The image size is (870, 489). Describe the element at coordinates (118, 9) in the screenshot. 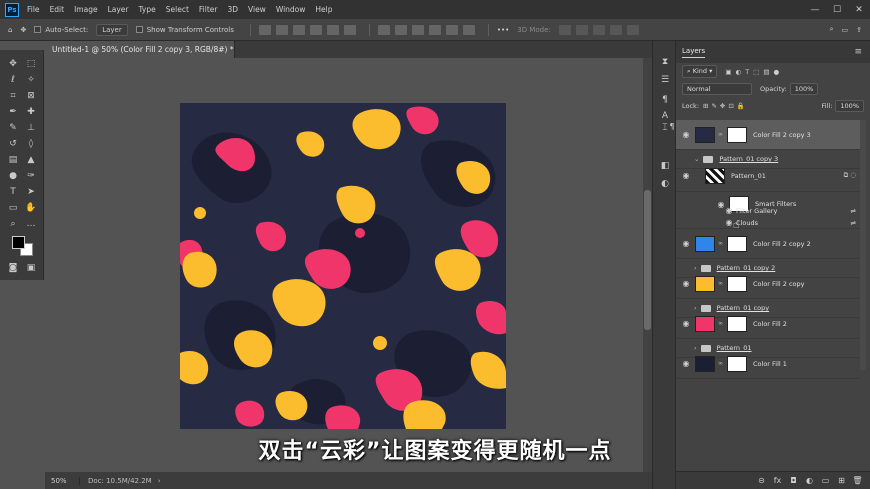

I see `menu-layer: Layer` at that location.